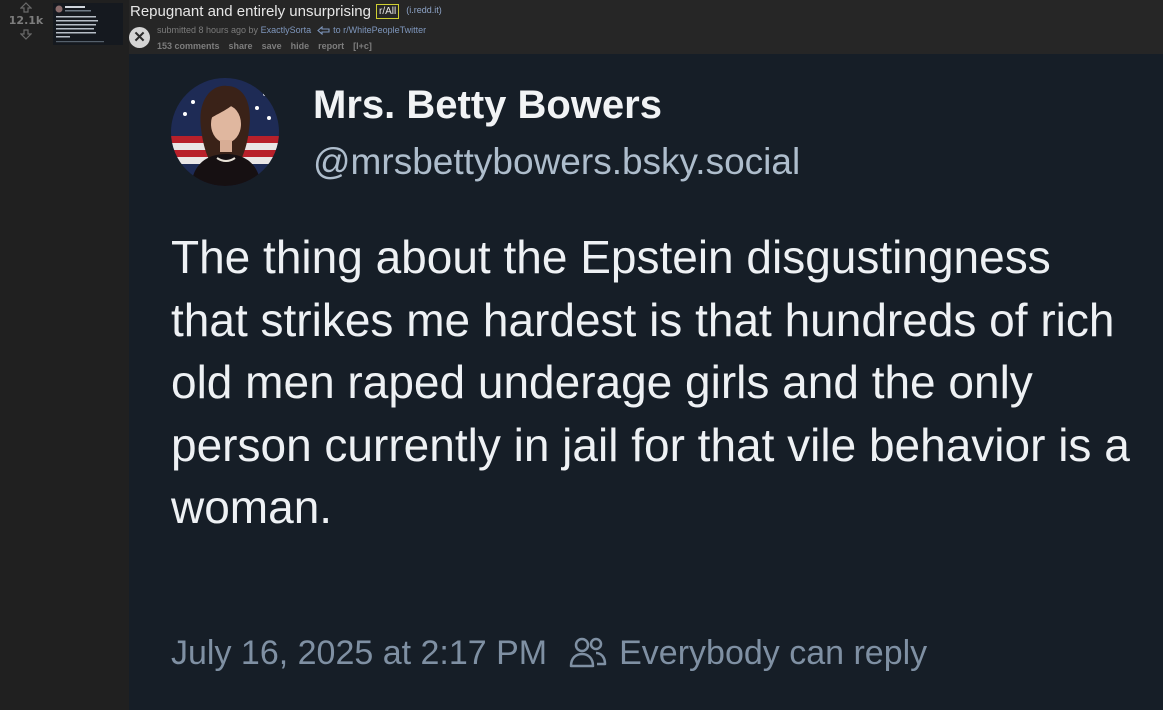 The height and width of the screenshot is (710, 1163). What do you see at coordinates (331, 46) in the screenshot?
I see `report-button: report` at bounding box center [331, 46].